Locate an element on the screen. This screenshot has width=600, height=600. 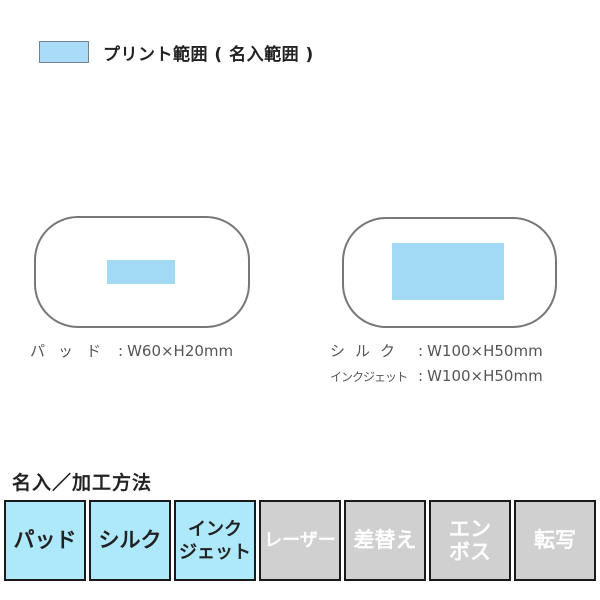
method-button-replace: 差替え is located at coordinates (385, 540).